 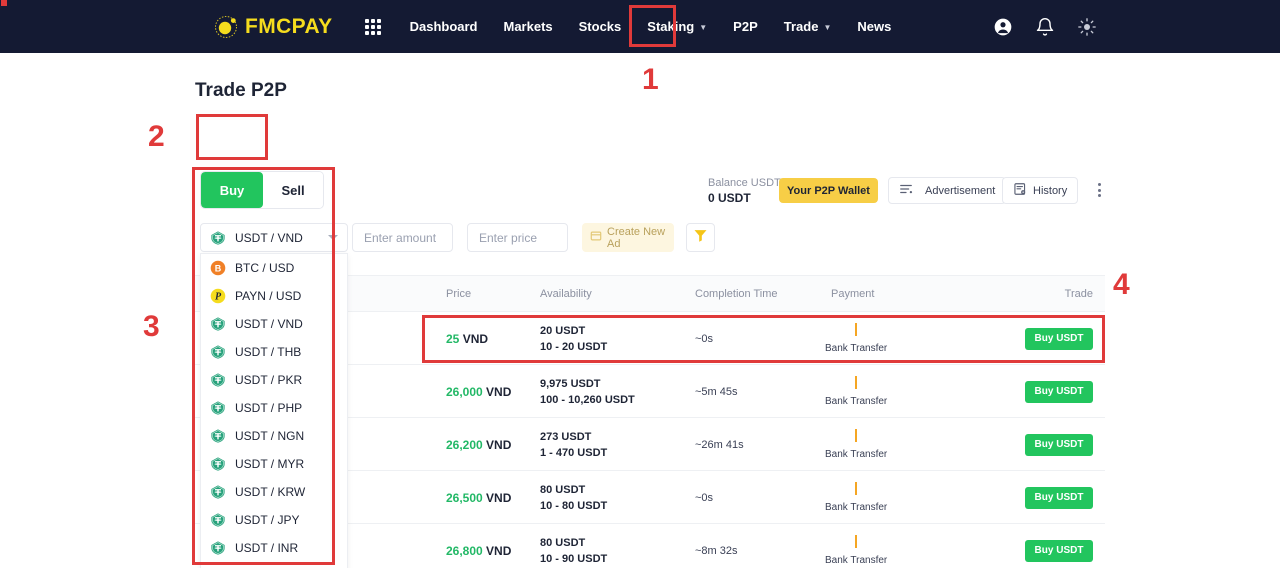 What do you see at coordinates (801, 26) in the screenshot?
I see `nav-link-label: Trade` at bounding box center [801, 26].